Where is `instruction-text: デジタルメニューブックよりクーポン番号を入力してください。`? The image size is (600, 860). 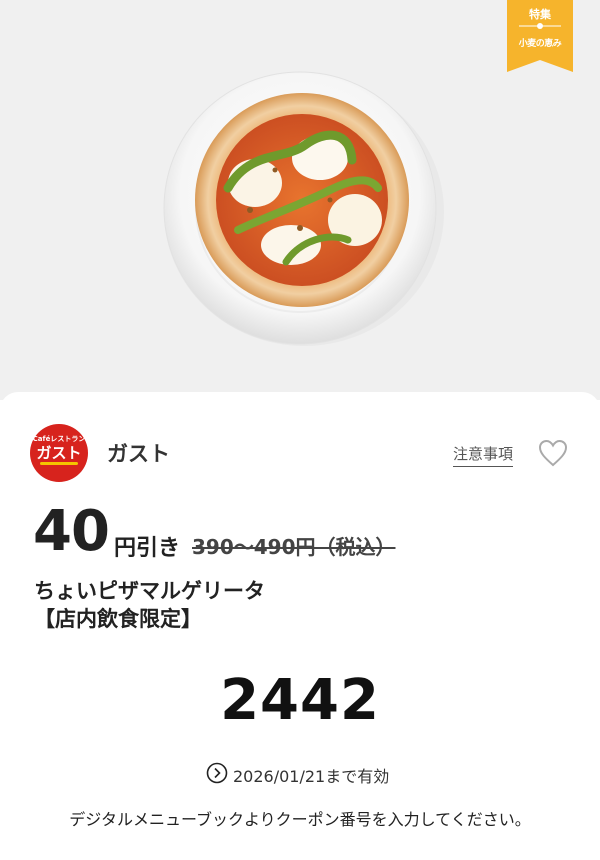 instruction-text: デジタルメニューブックよりクーポン番号を入力してください。 is located at coordinates (300, 819).